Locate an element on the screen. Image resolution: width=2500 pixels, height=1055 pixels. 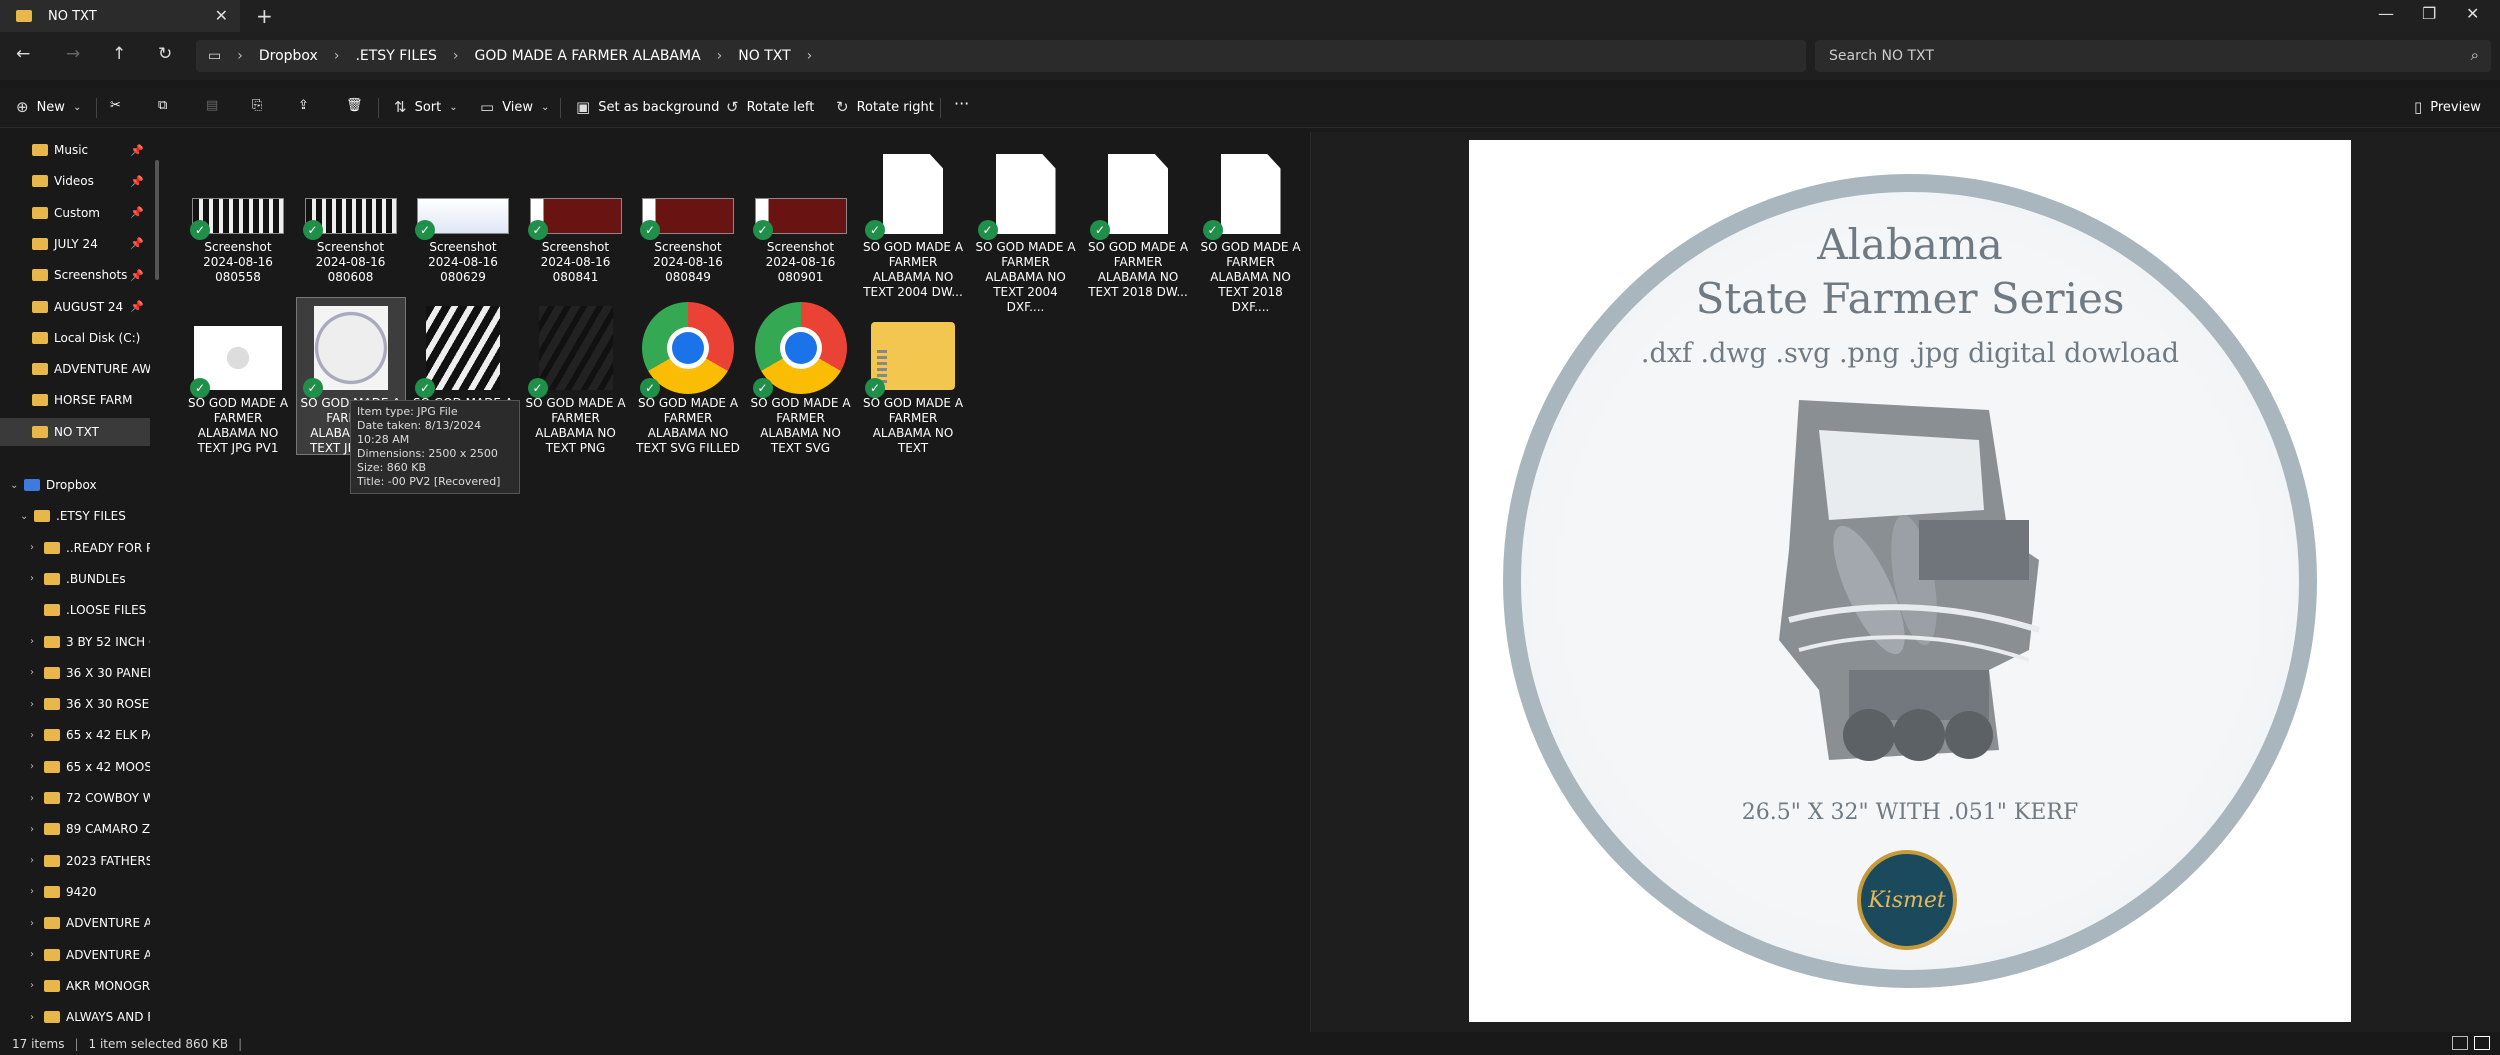
sidebar-item-screenshots: Screenshots 📌 is located at coordinates (75, 275).